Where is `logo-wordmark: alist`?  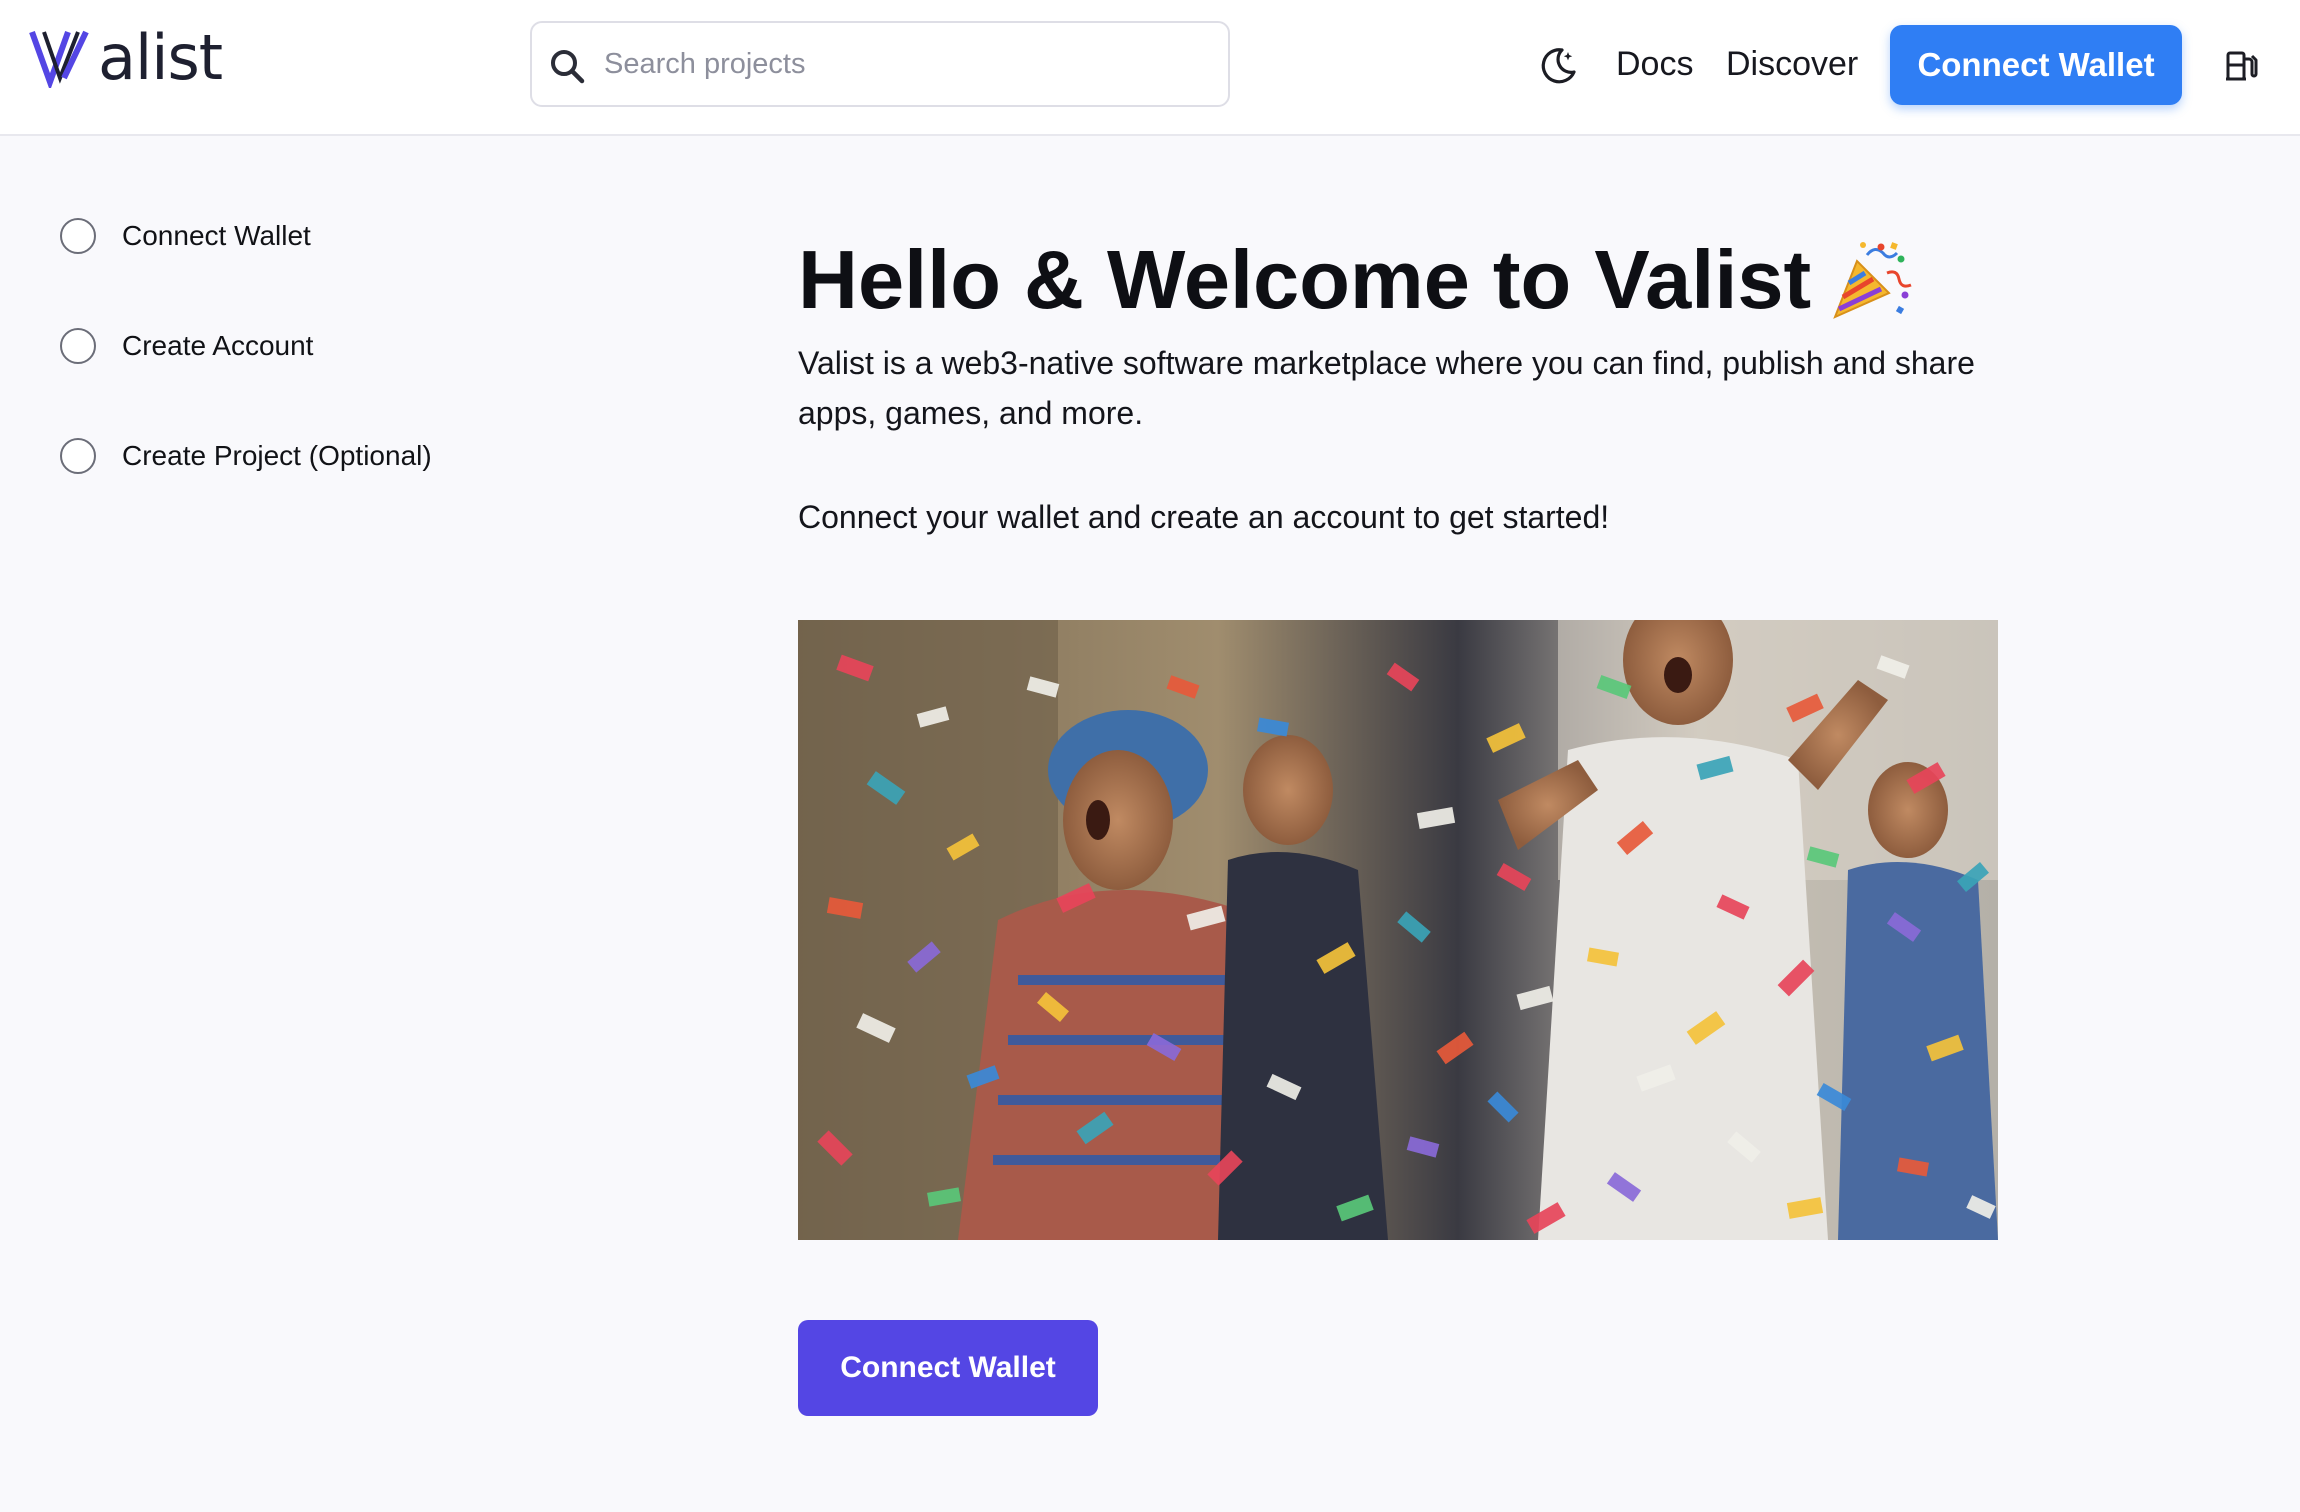
logo-wordmark: alist is located at coordinates (160, 57).